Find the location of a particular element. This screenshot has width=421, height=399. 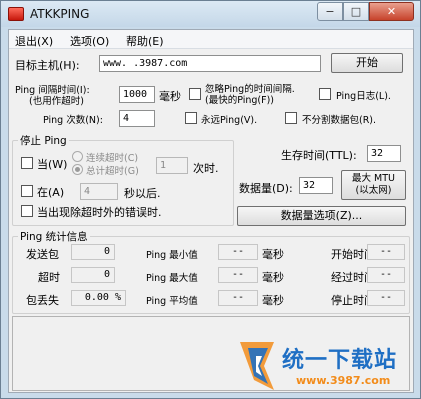

sent-value: 0 is located at coordinates (93, 252).